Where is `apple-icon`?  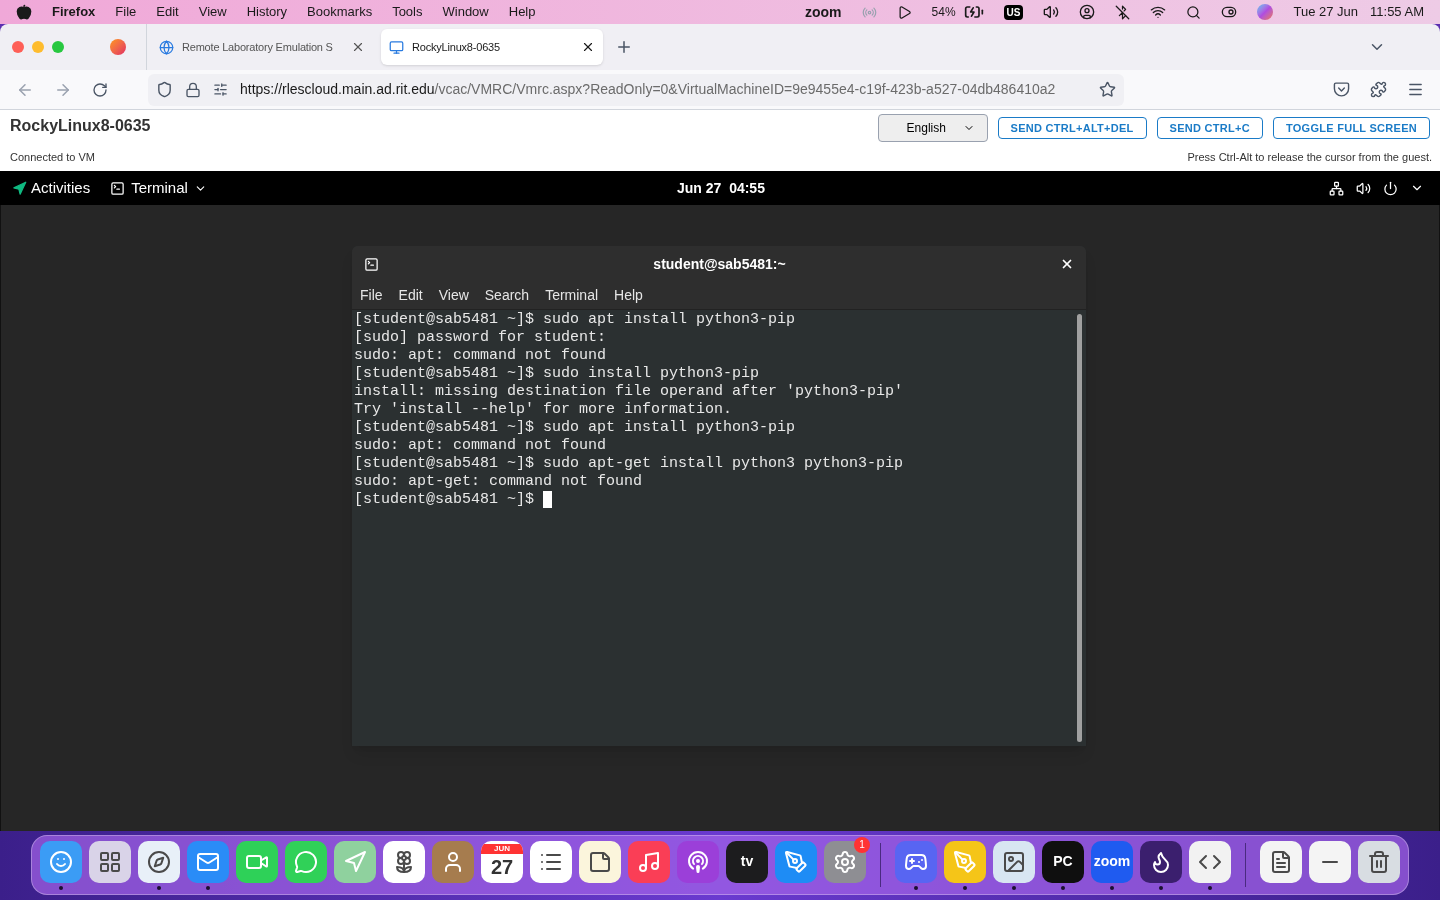 apple-icon is located at coordinates (24, 12).